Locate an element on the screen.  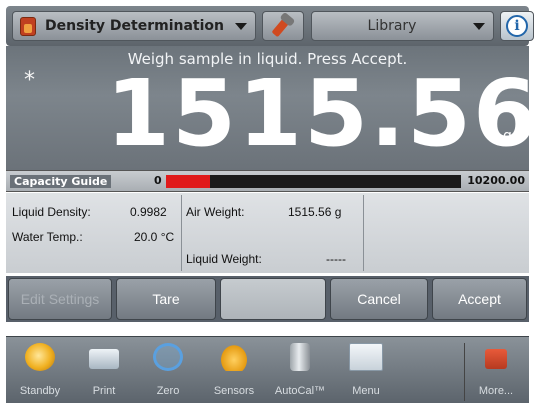
capacity-bar is located at coordinates (313, 181).